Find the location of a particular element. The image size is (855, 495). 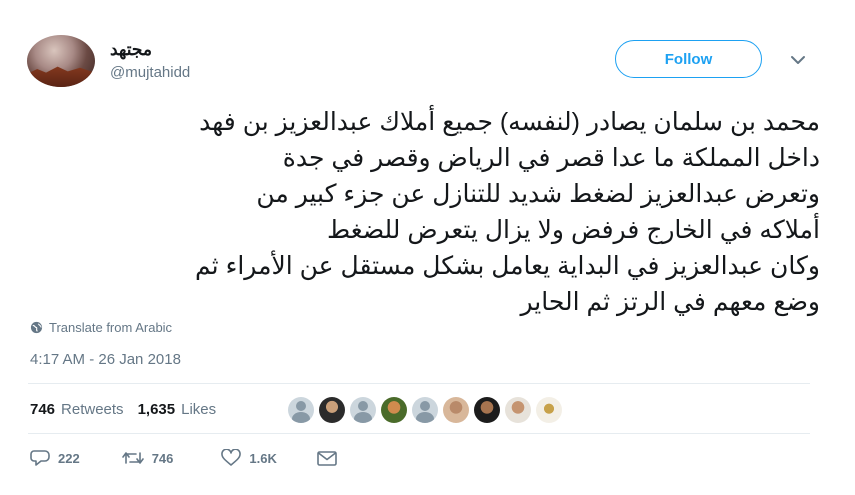

retweet-icon is located at coordinates (132, 458).